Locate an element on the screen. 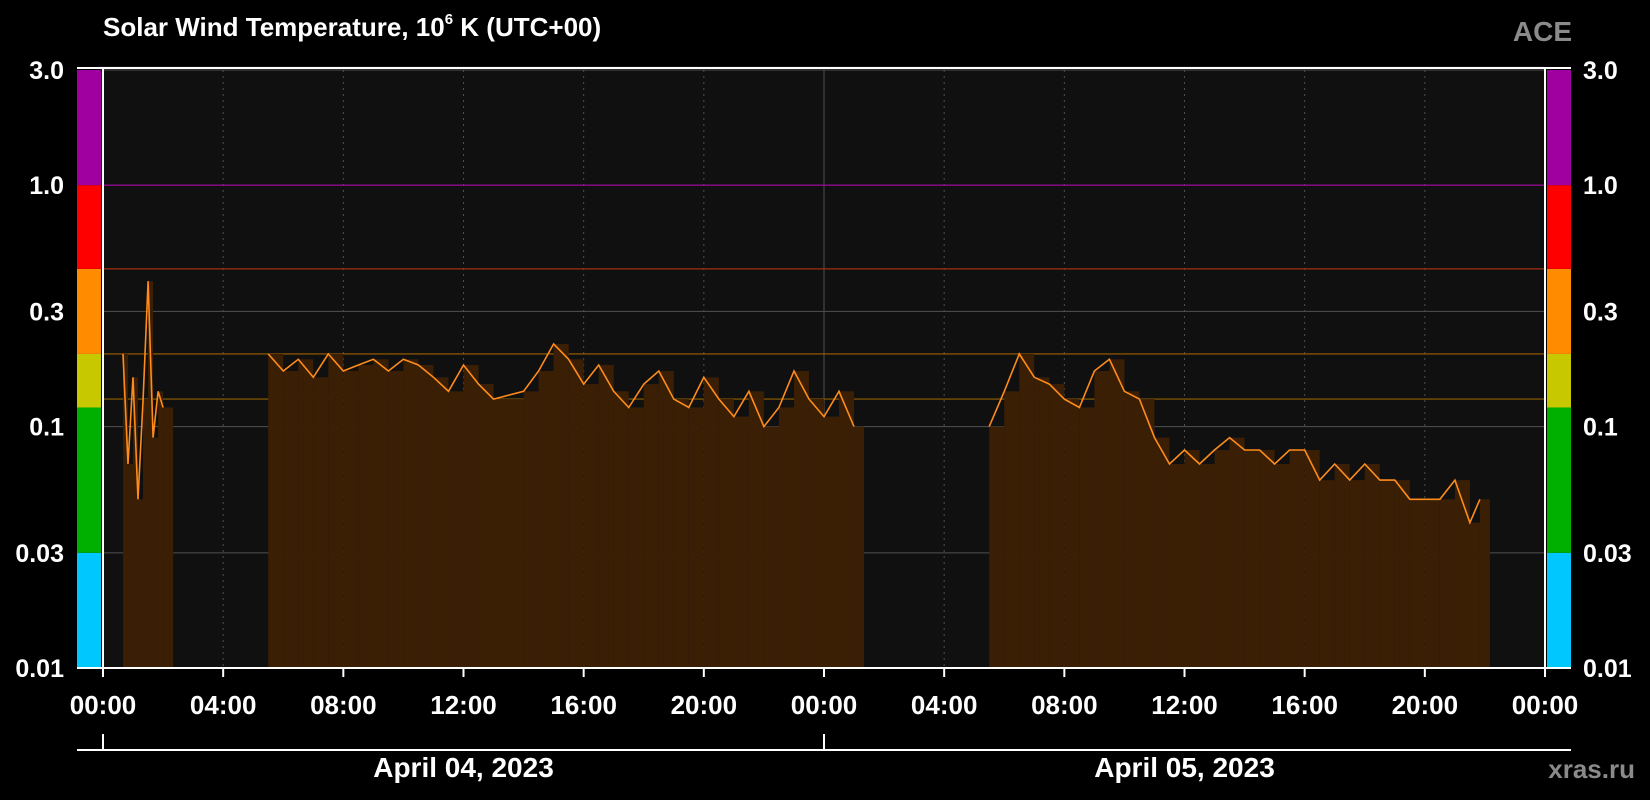 The height and width of the screenshot is (800, 1650). date-label-0: April 04, 2023 is located at coordinates (463, 767).